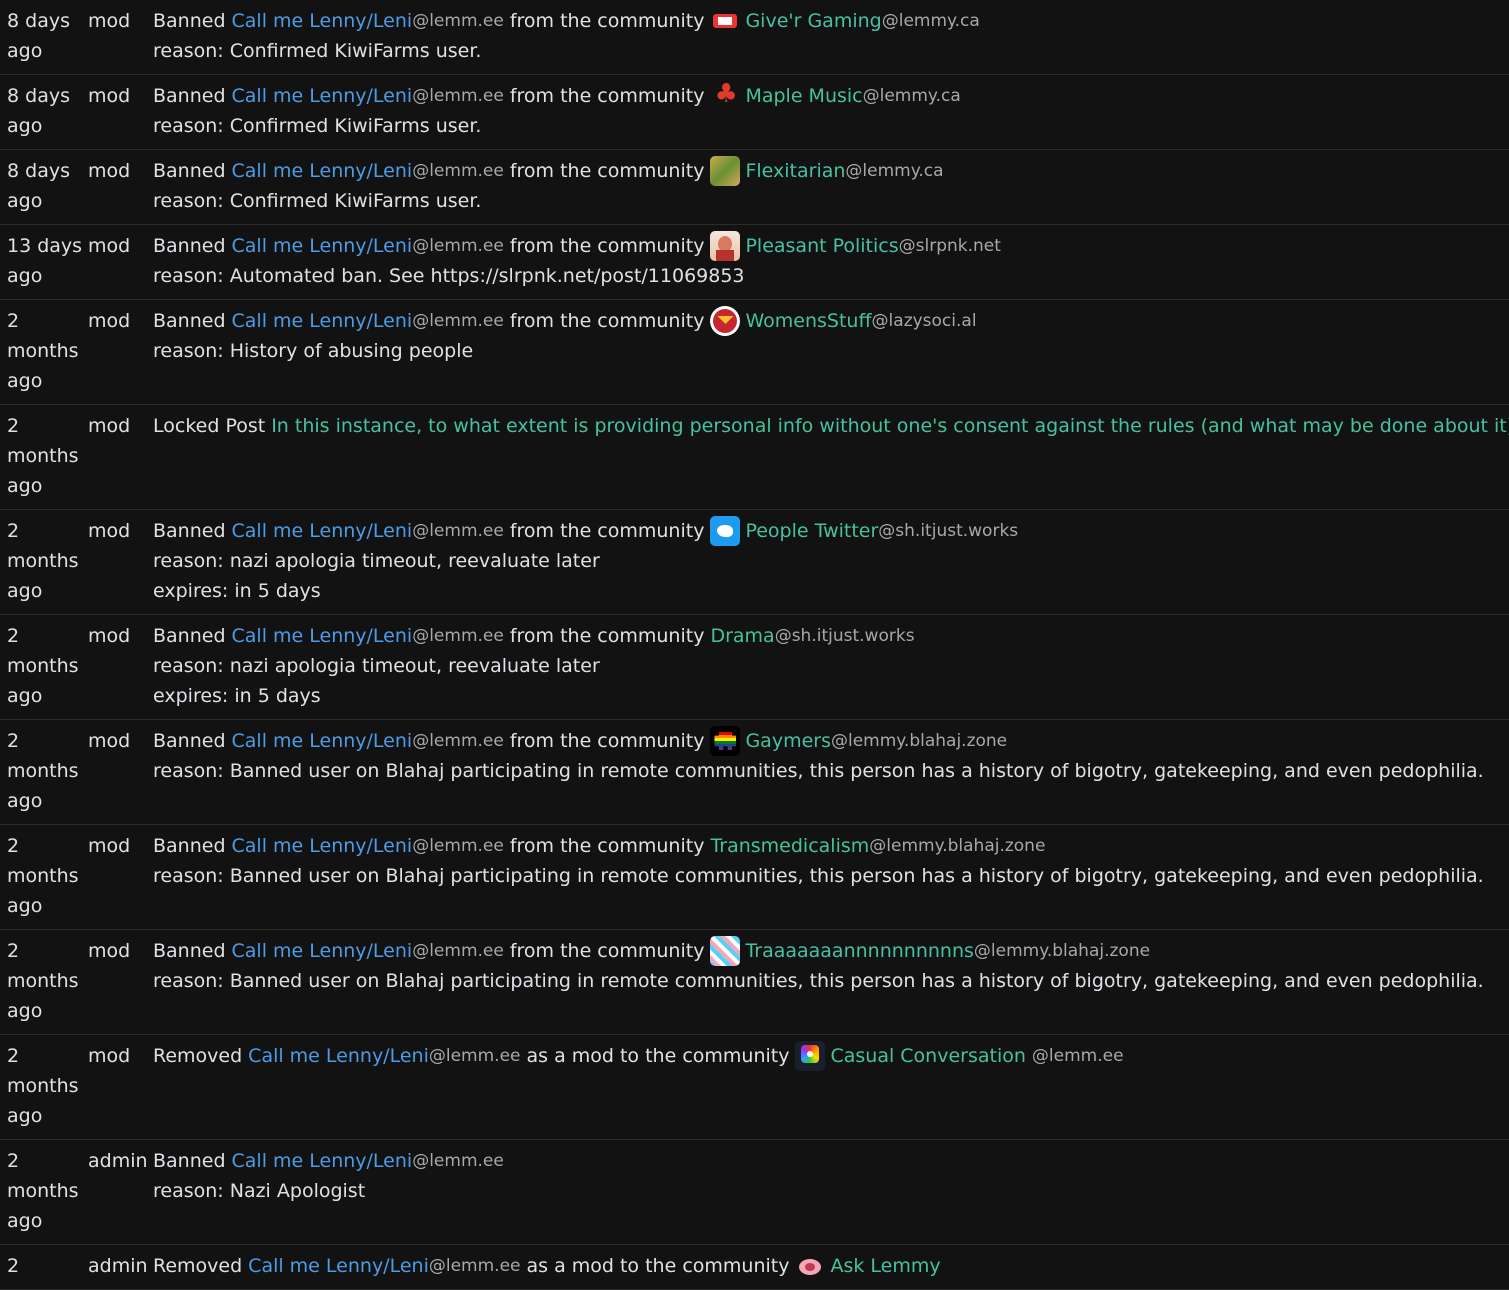  I want to click on community-link: Casual Conversation, so click(927, 1056).